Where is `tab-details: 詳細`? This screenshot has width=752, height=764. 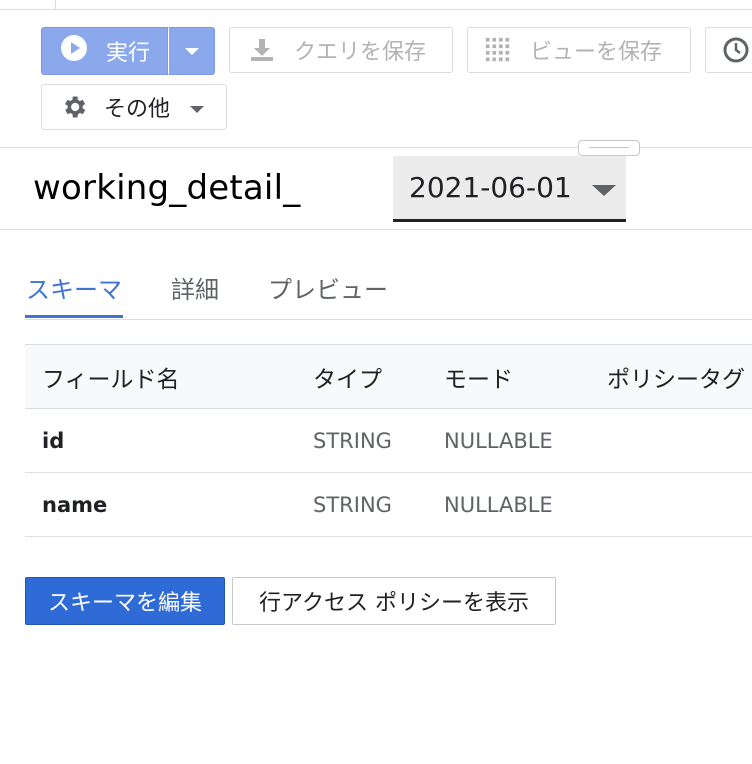 tab-details: 詳細 is located at coordinates (195, 290).